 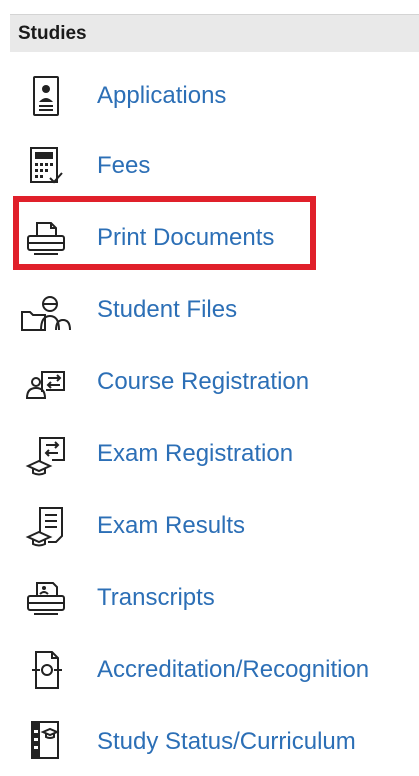 I want to click on menu-item-label: Print Documents, so click(x=186, y=237).